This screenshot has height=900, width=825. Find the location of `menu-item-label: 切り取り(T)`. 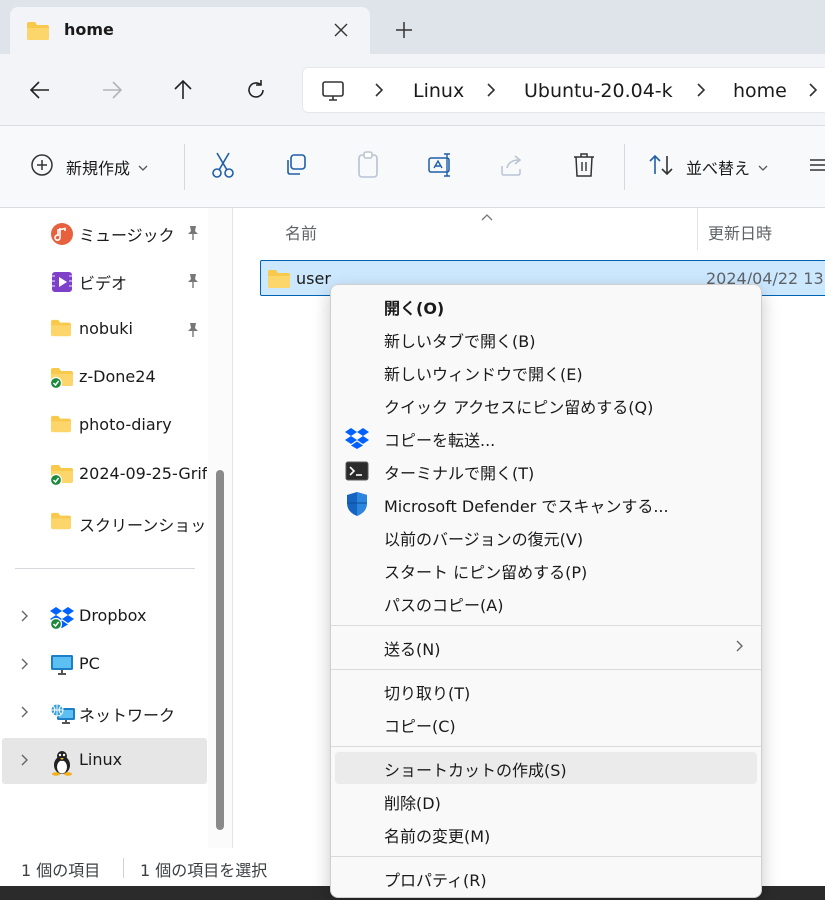

menu-item-label: 切り取り(T) is located at coordinates (427, 693).